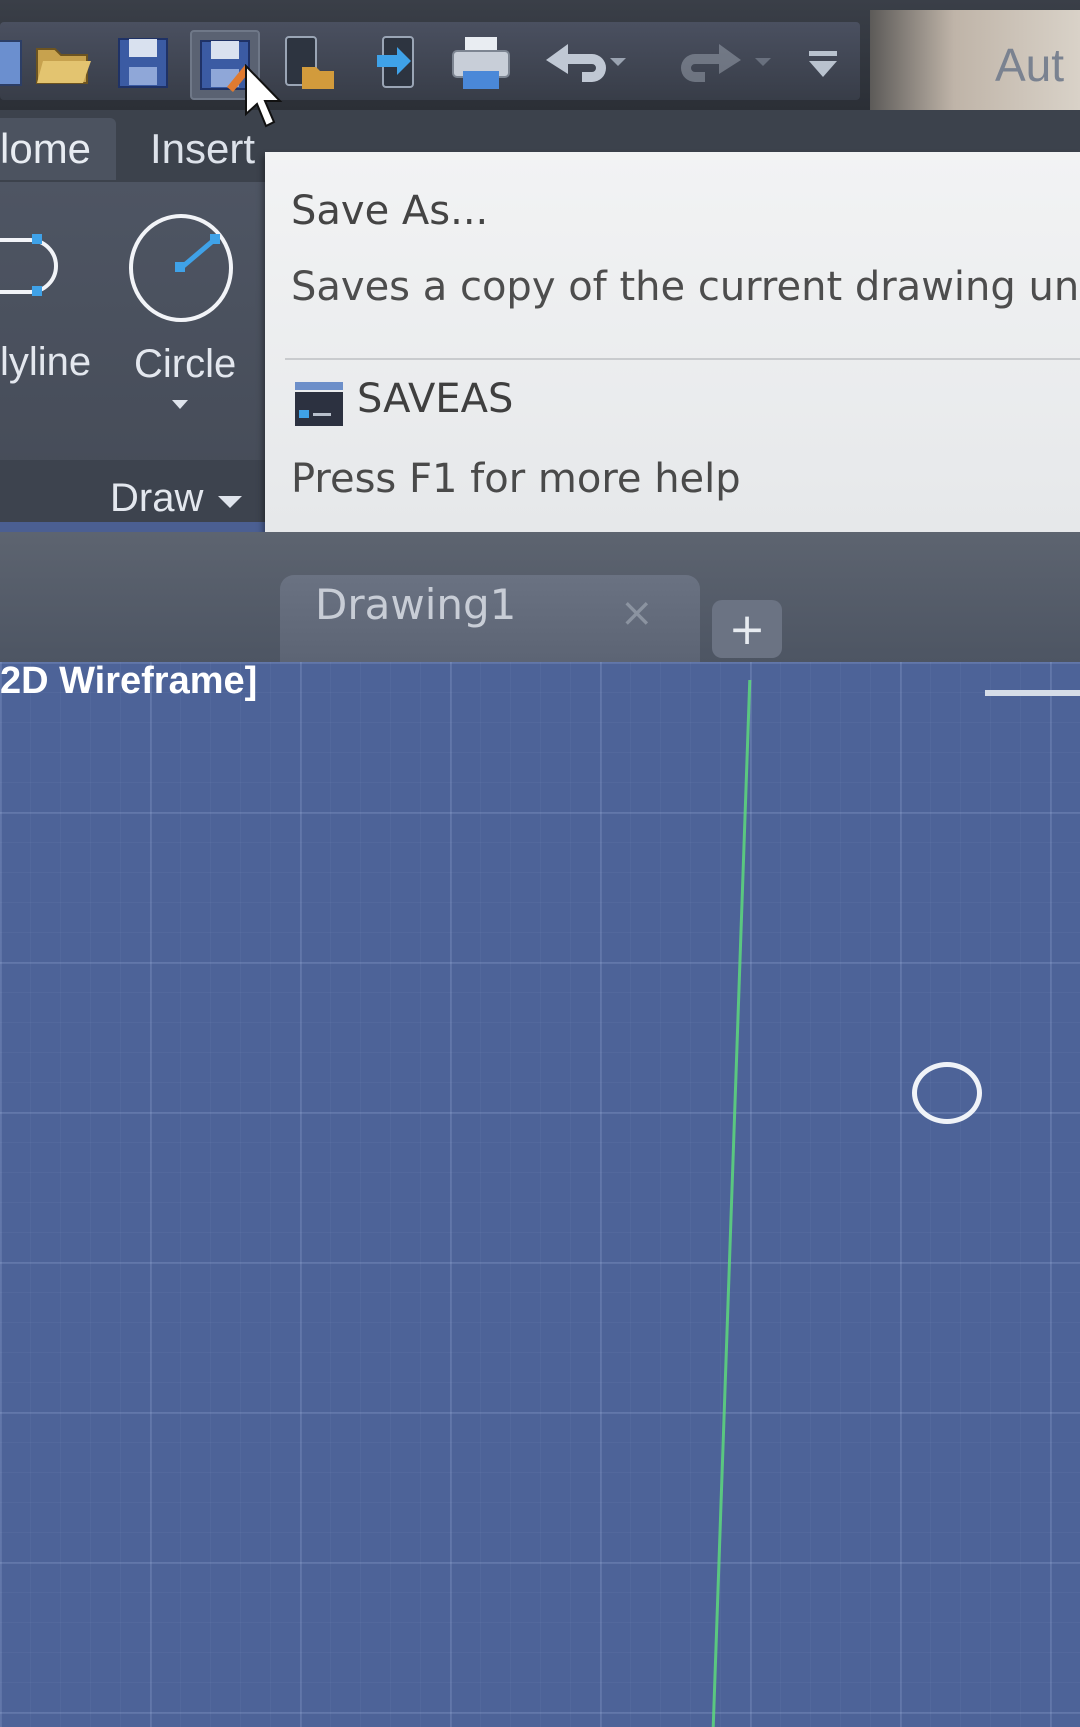 The width and height of the screenshot is (1080, 1727). I want to click on customize-icon, so click(823, 63).